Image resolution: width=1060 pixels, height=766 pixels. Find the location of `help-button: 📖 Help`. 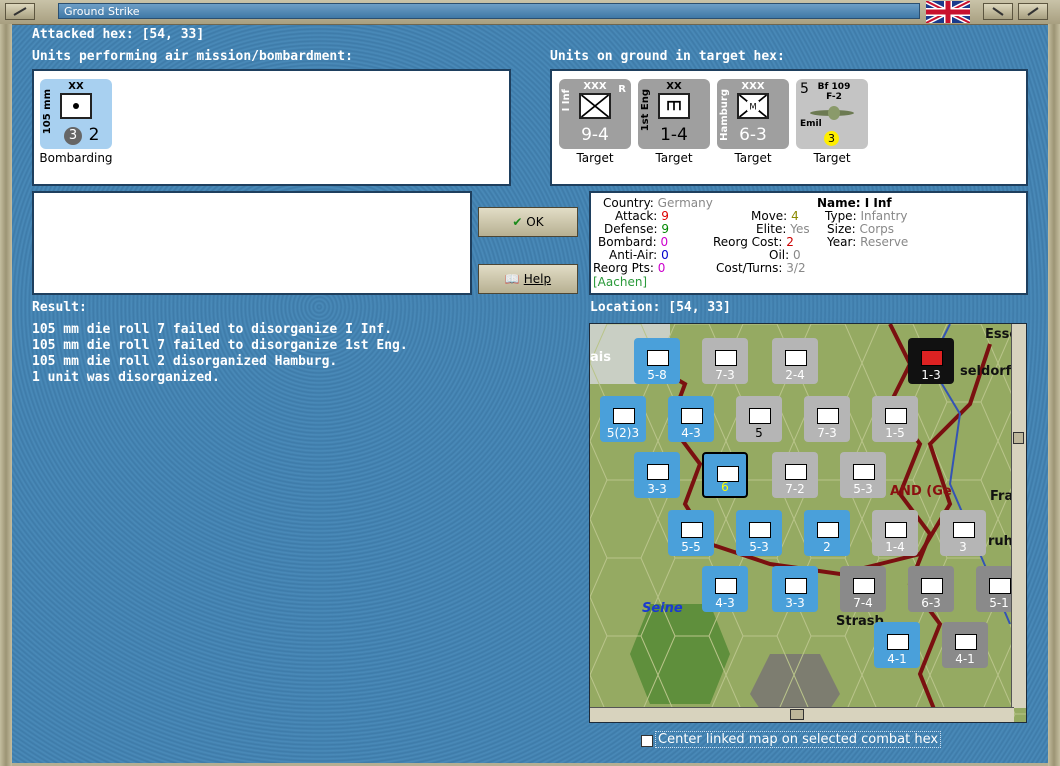

help-button: 📖 Help is located at coordinates (528, 279).